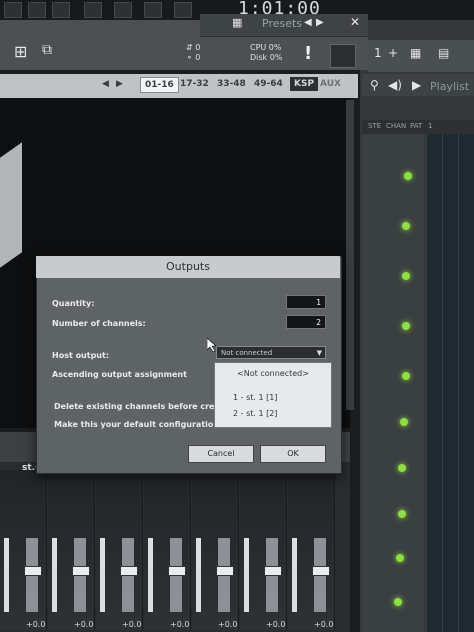  Describe the element at coordinates (212, 345) in the screenshot. I see `mouse-cursor-icon` at that location.